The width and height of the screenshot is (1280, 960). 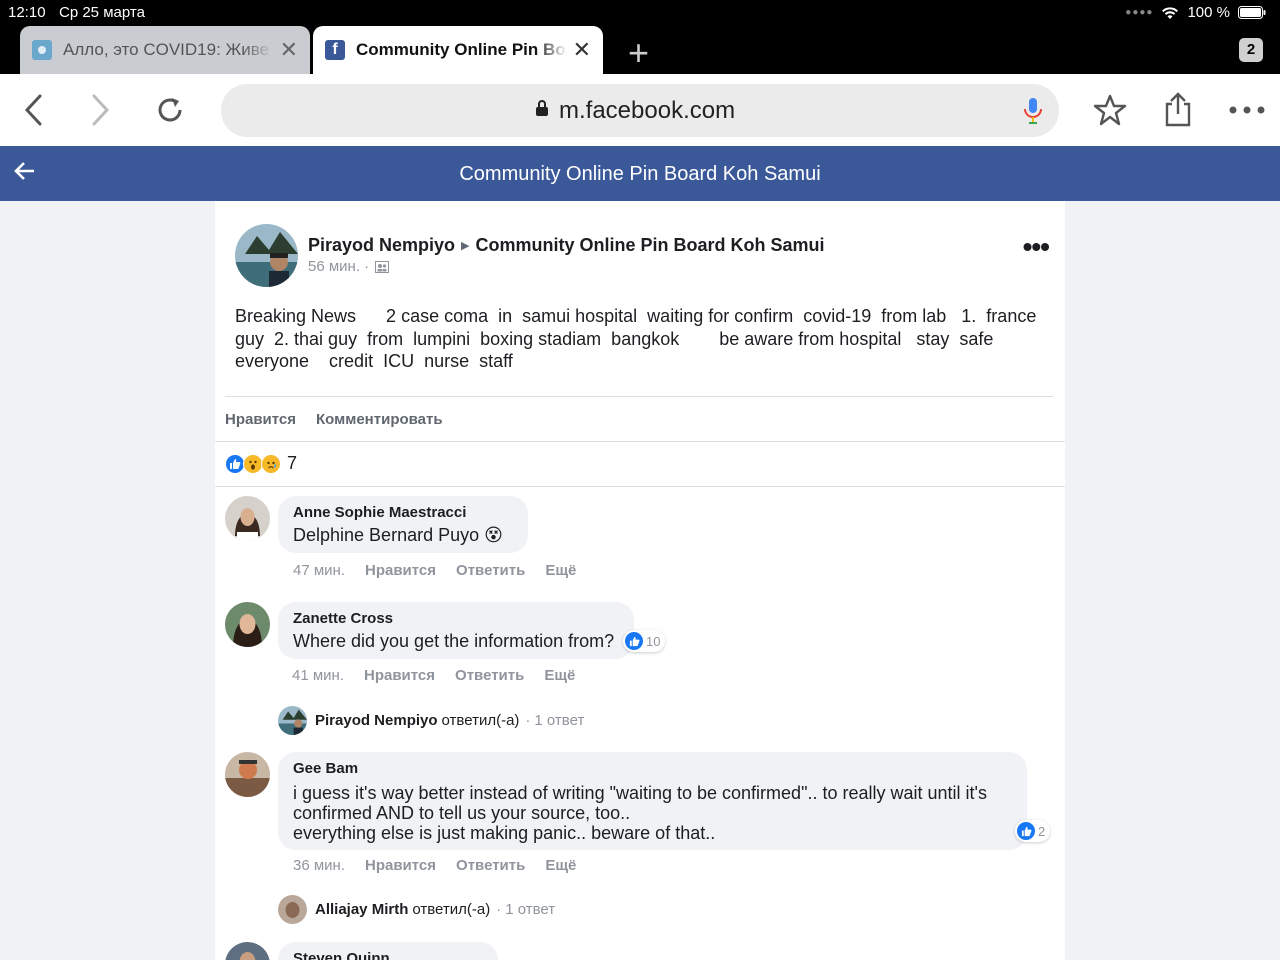 What do you see at coordinates (362, 909) in the screenshot?
I see `reply-author: Alliajay Mirth` at bounding box center [362, 909].